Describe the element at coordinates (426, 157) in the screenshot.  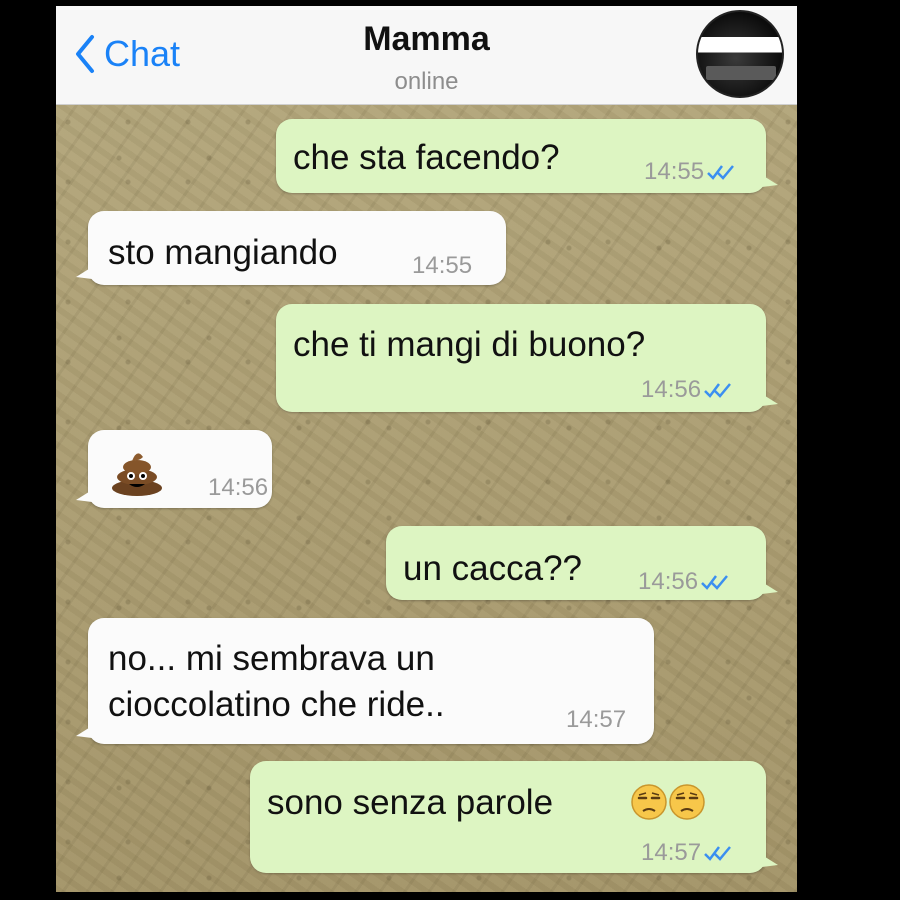
I see `message-text: che sta facendo?` at that location.